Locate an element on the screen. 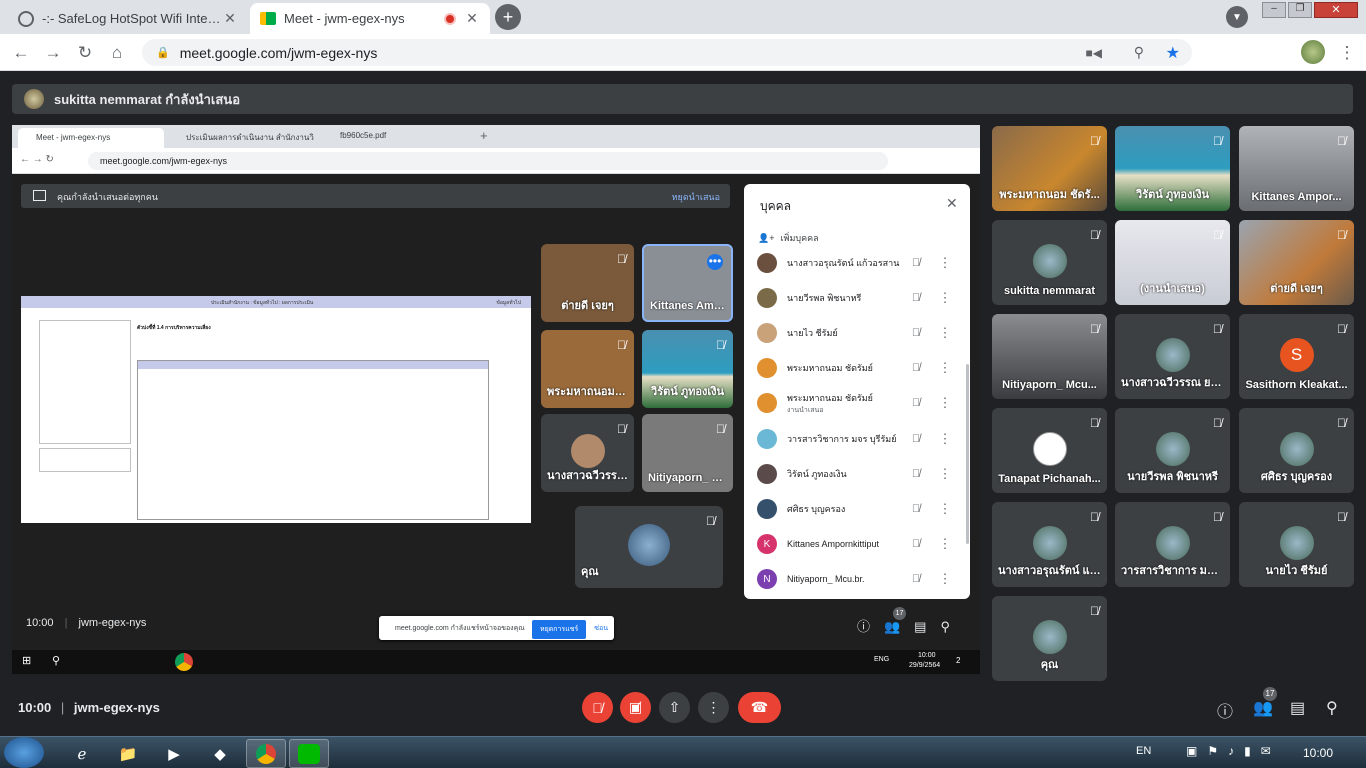 This screenshot has width=1366, height=768. lock-icon: 🔒 is located at coordinates (163, 53).